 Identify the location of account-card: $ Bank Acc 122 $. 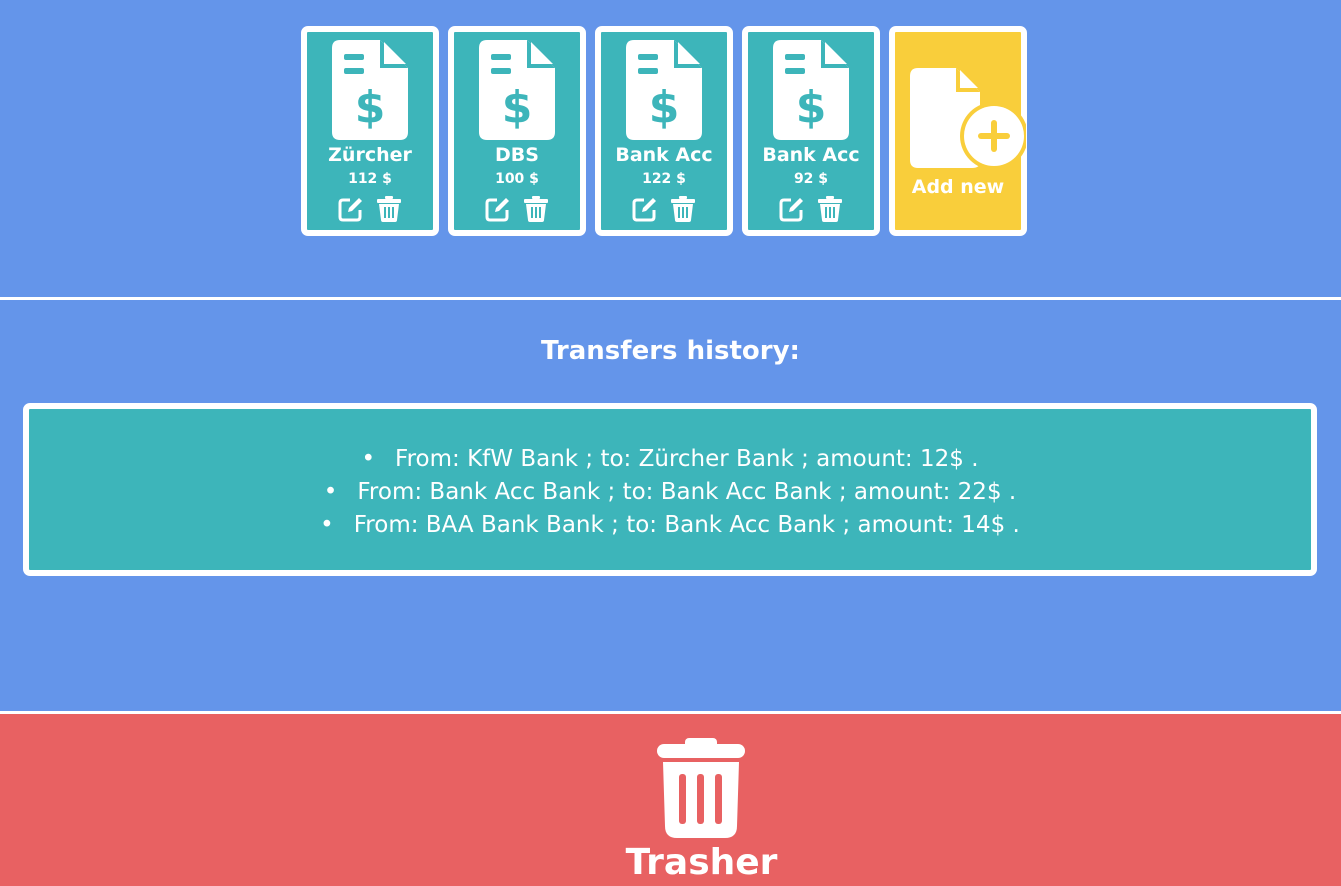
(664, 131).